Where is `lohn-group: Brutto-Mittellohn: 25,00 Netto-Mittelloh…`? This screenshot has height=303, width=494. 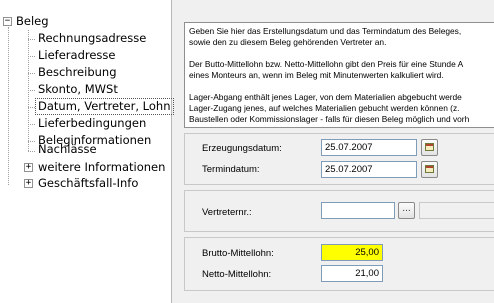 lohn-group: Brutto-Mittellohn: 25,00 Netto-Mittelloh… is located at coordinates (339, 264).